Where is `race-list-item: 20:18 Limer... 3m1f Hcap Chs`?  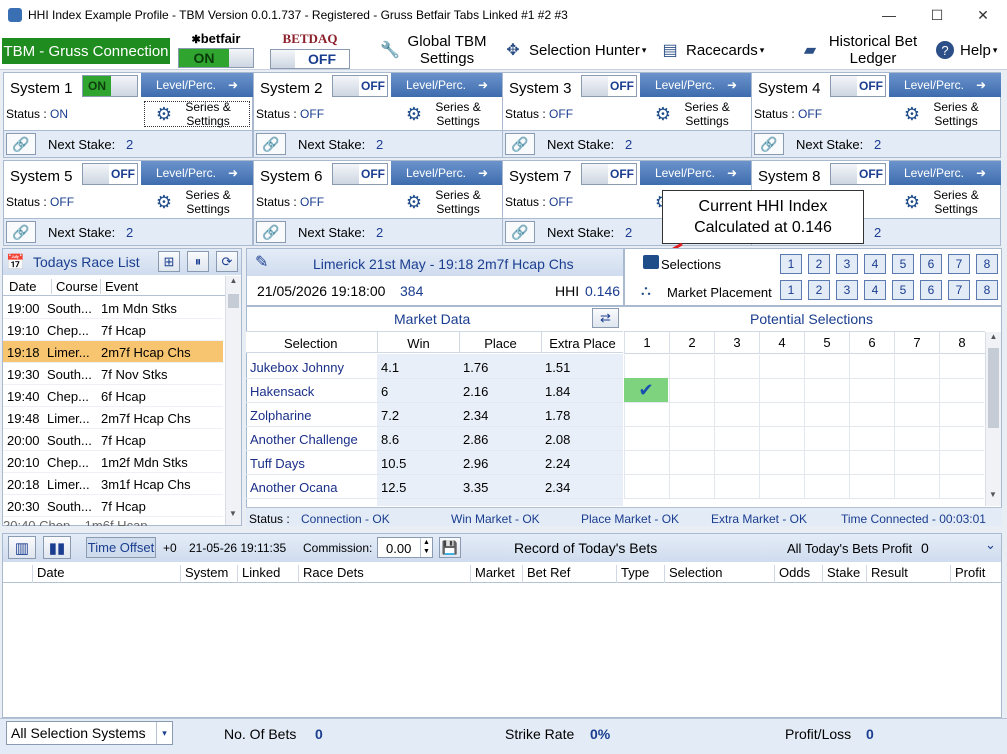
race-list-item: 20:18 Limer... 3m1f Hcap Chs is located at coordinates (113, 484).